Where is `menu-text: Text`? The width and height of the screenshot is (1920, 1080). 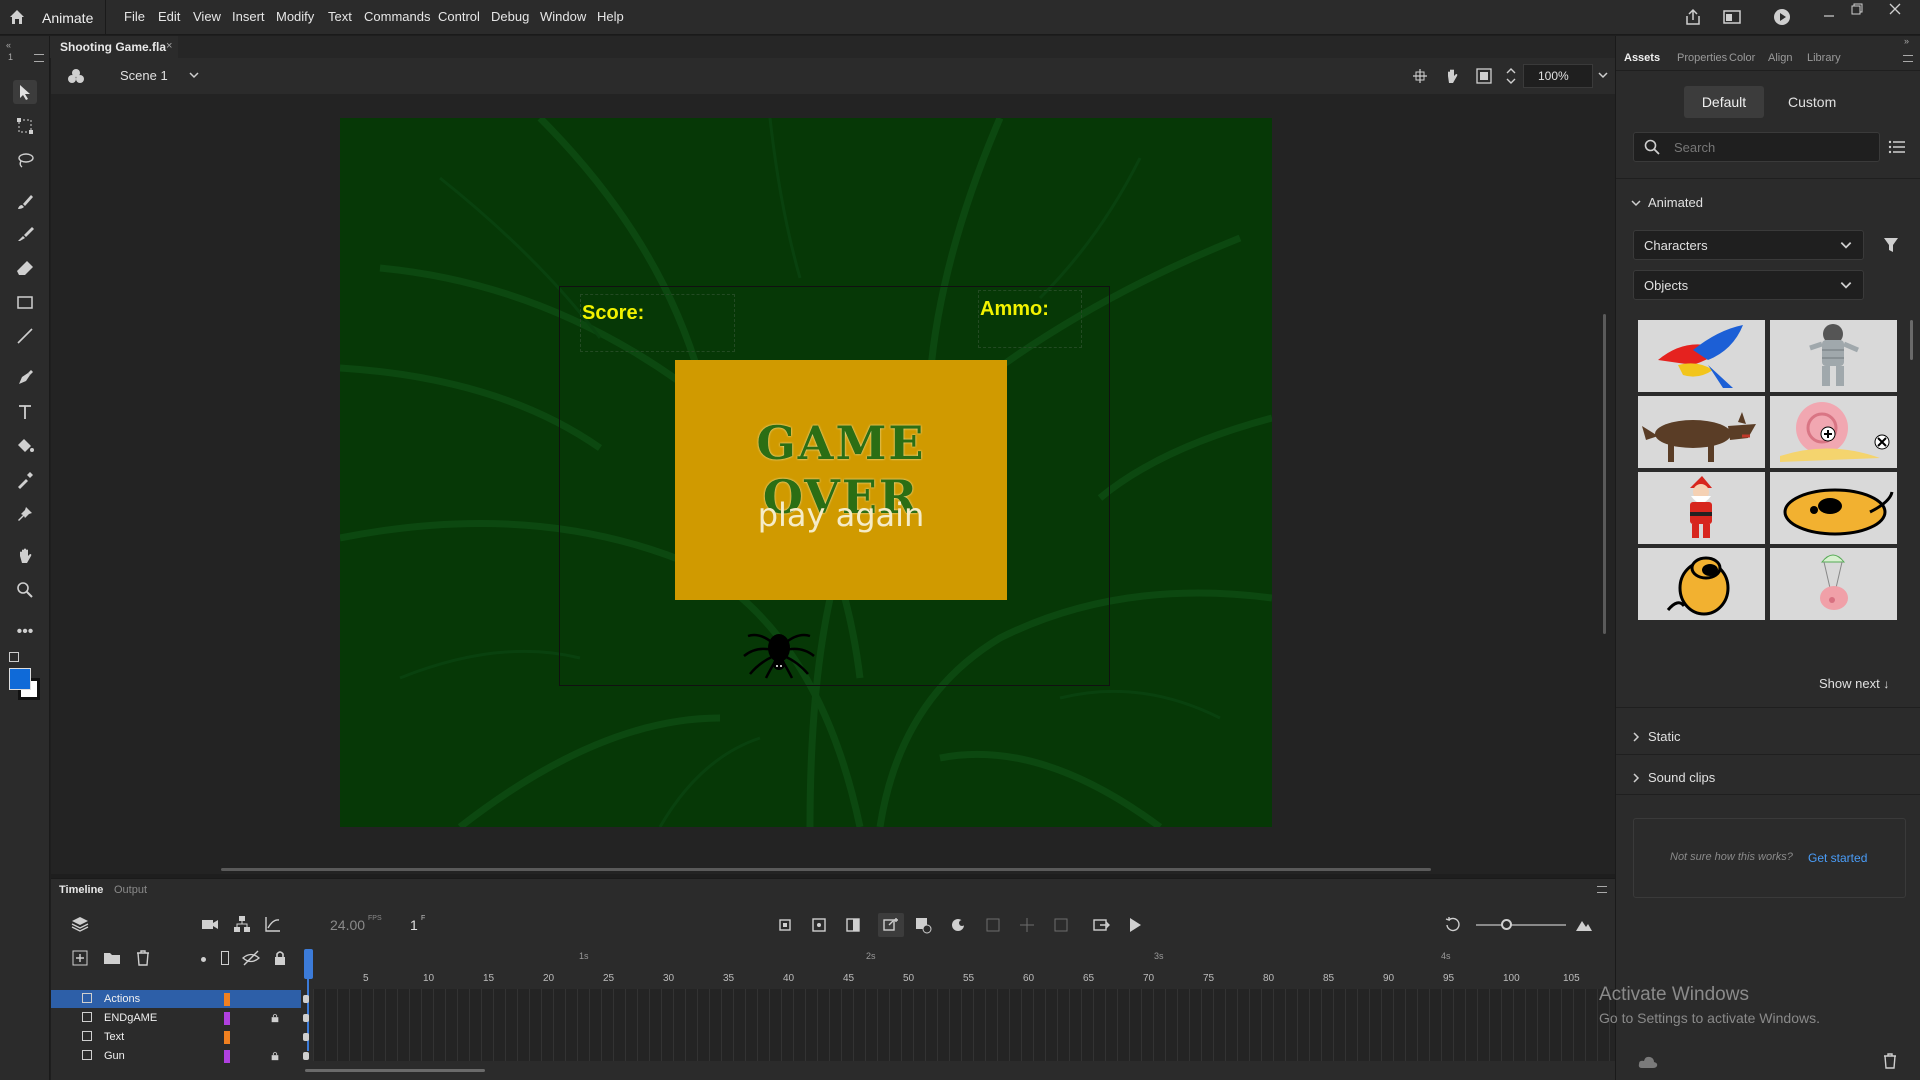 menu-text: Text is located at coordinates (340, 16).